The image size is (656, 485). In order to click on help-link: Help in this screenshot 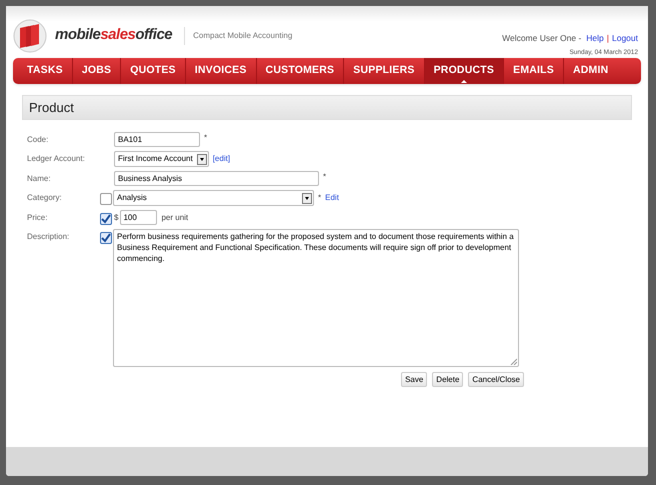, I will do `click(595, 38)`.